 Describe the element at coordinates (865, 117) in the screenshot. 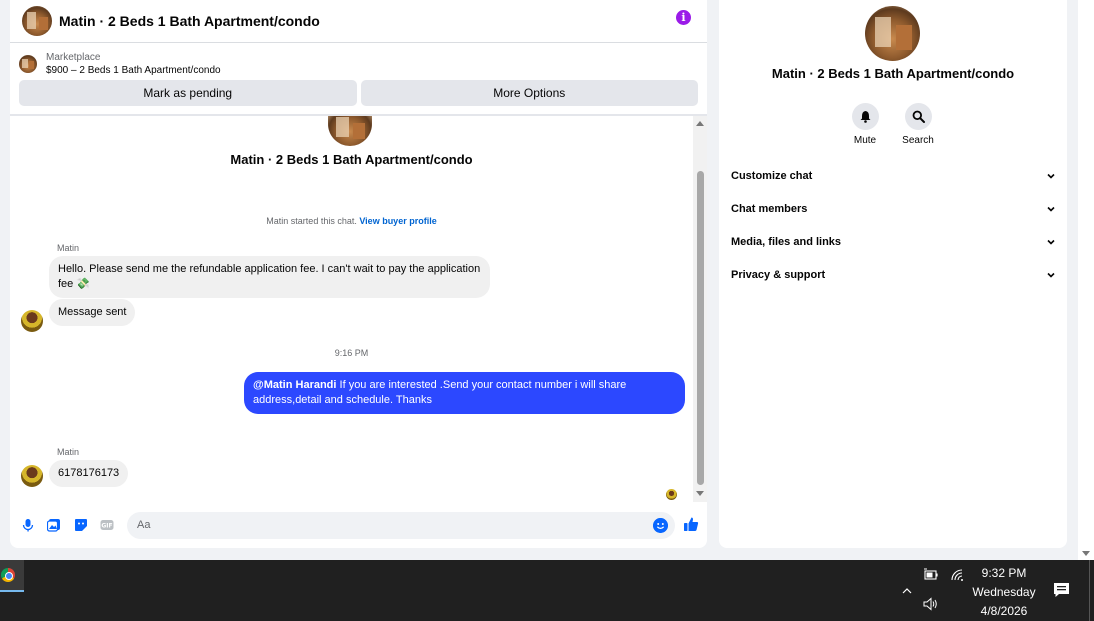

I see `bell-icon` at that location.